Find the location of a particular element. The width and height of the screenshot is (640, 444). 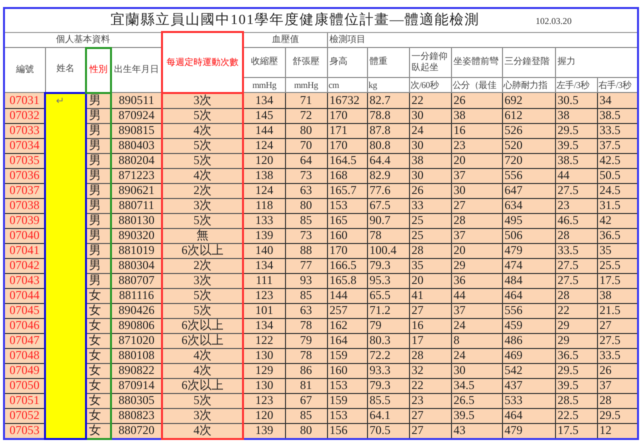

table-cell: 533 is located at coordinates (528, 400).